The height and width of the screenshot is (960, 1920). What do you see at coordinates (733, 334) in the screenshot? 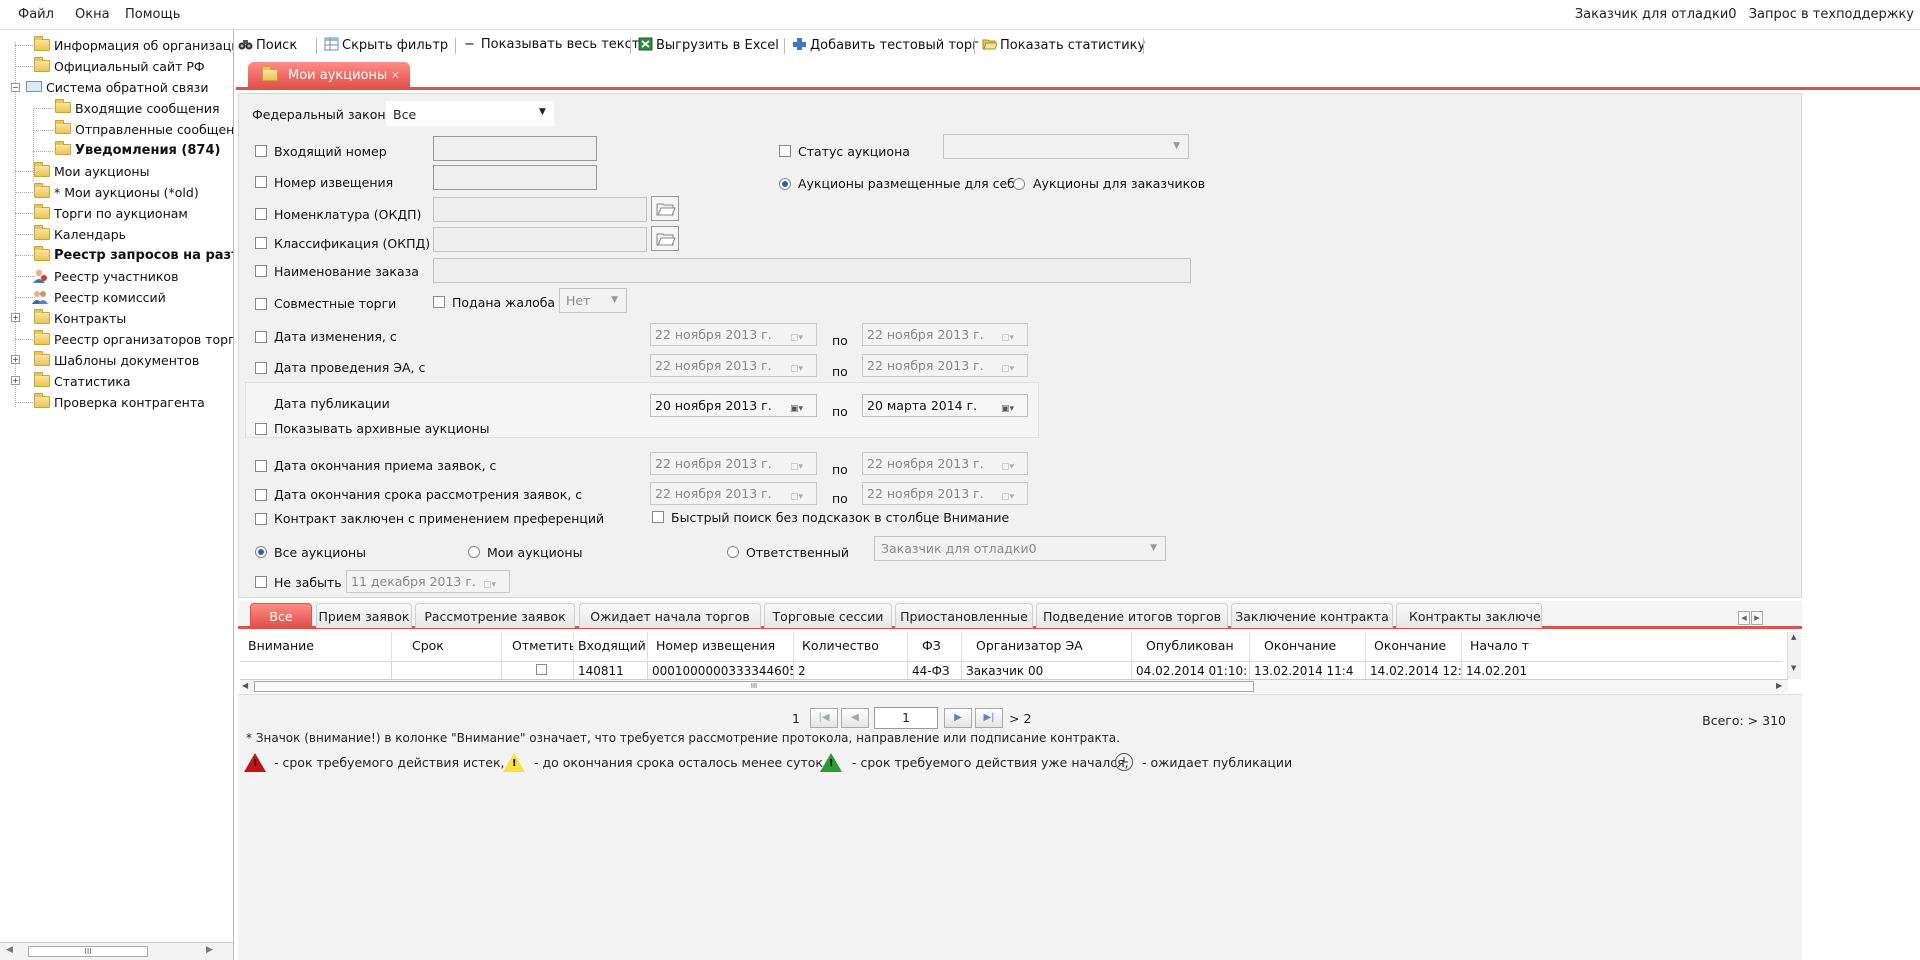
I see `change-date-from: 22 ноября 2013 г. ▢▾` at bounding box center [733, 334].